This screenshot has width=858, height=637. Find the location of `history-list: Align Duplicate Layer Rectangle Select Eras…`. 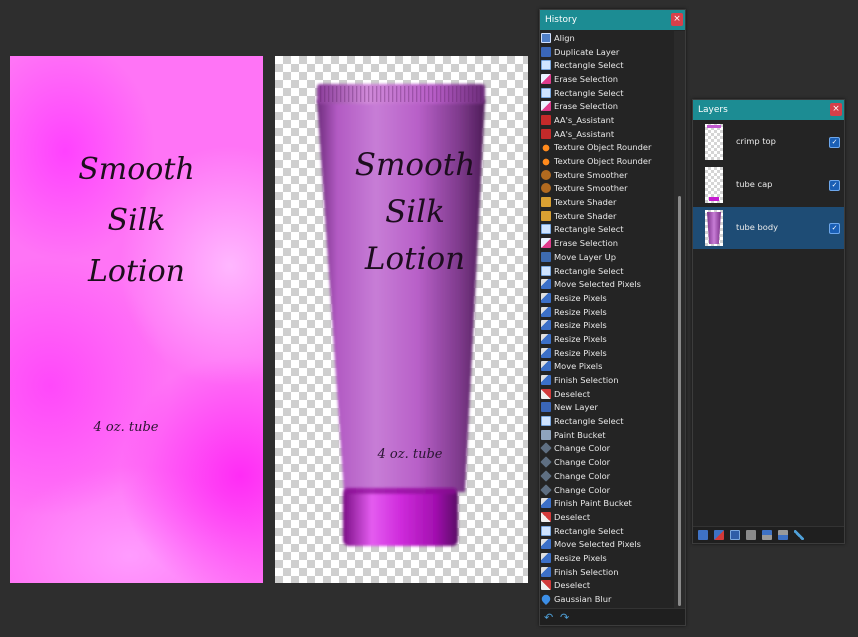

history-list: Align Duplicate Layer Rectangle Select Eras… is located at coordinates (606, 320).